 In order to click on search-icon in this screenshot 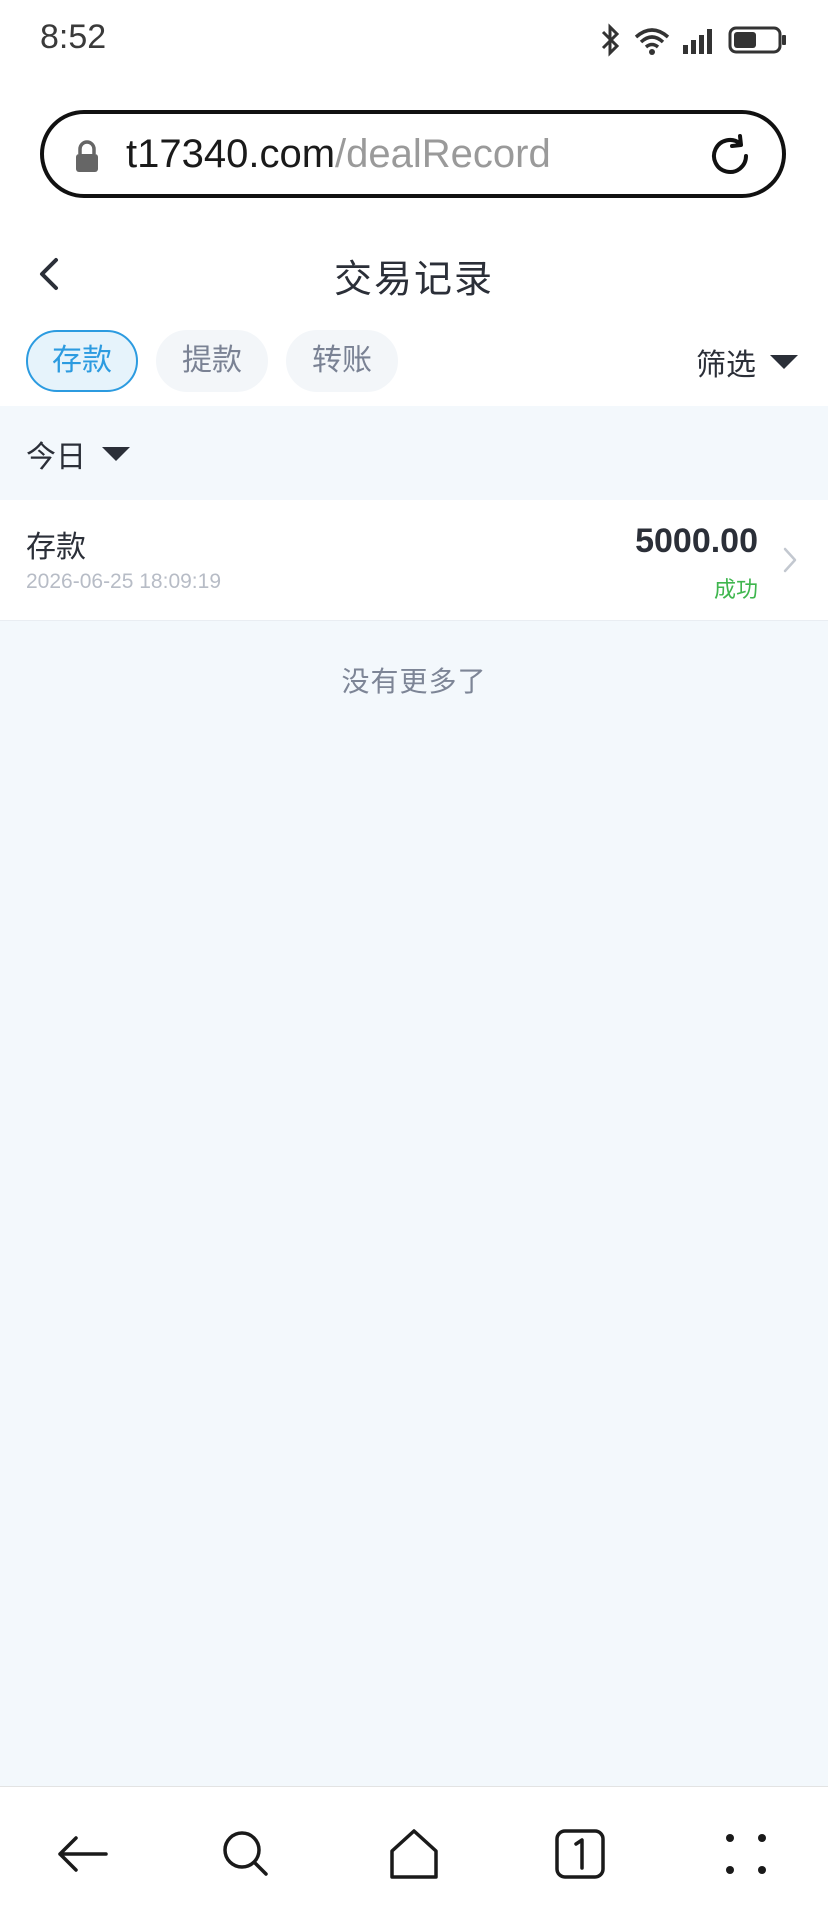, I will do `click(245, 1853)`.